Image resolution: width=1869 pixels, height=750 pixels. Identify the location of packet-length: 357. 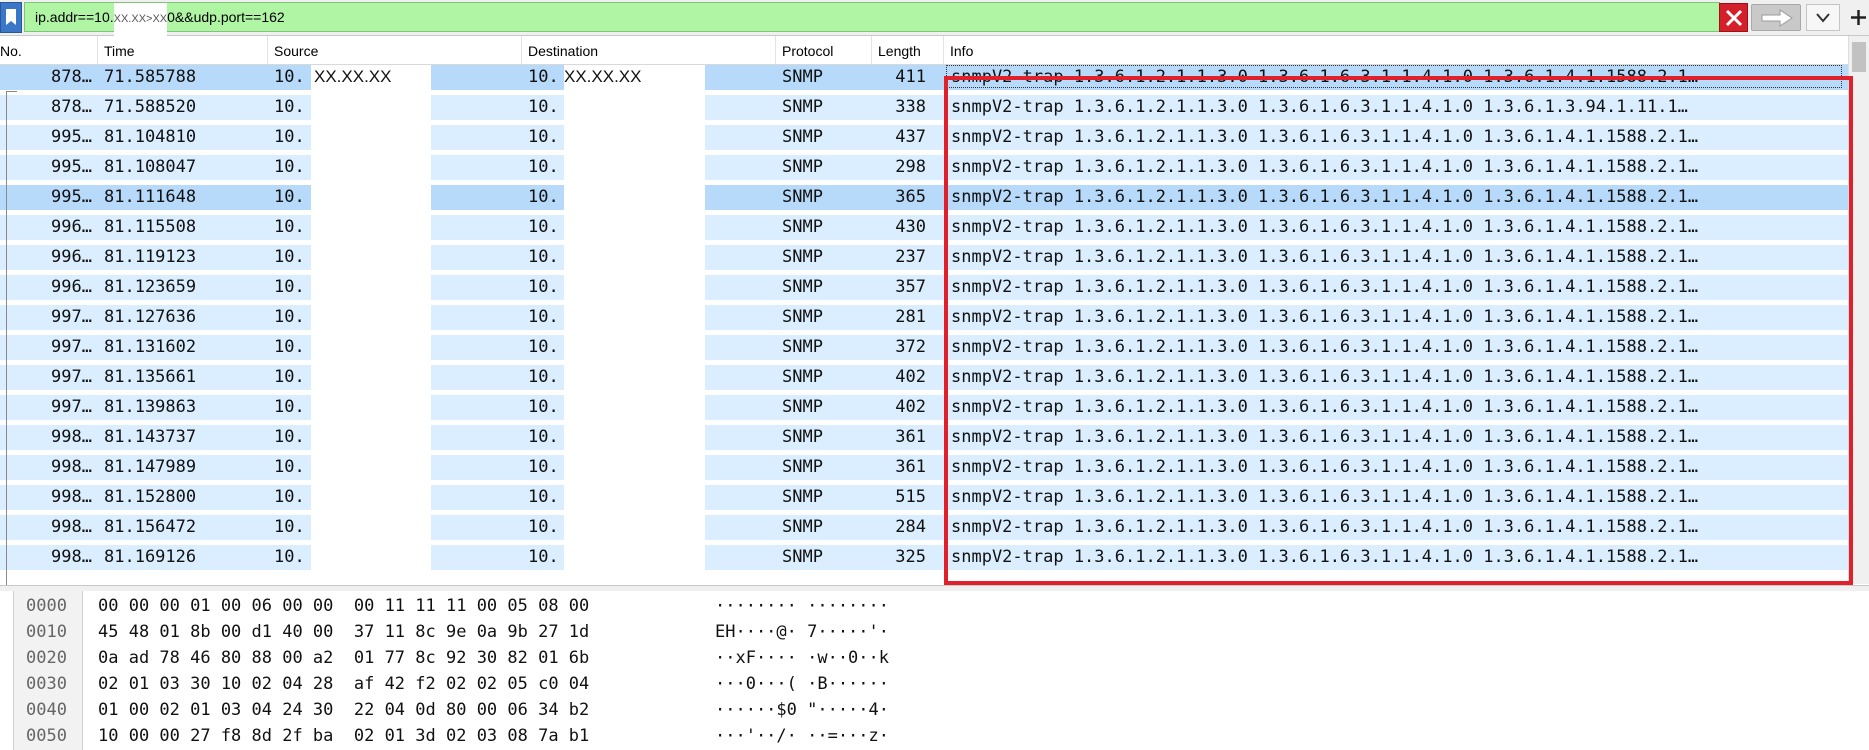
(910, 287).